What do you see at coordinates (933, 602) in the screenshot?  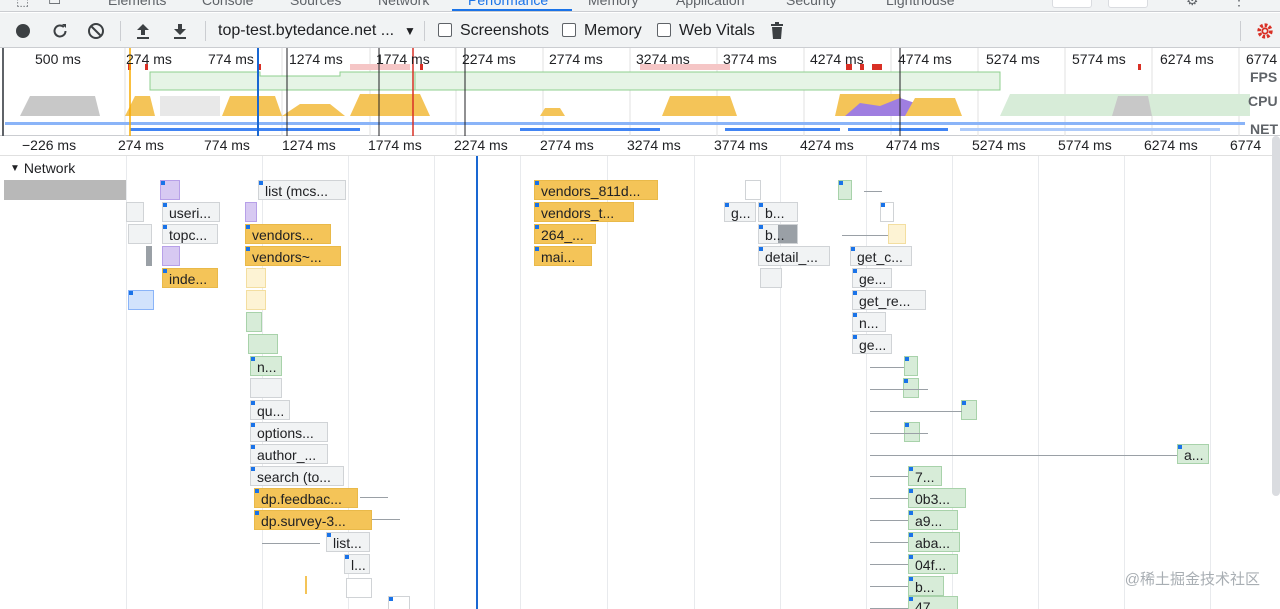 I see `request-bar: 47` at bounding box center [933, 602].